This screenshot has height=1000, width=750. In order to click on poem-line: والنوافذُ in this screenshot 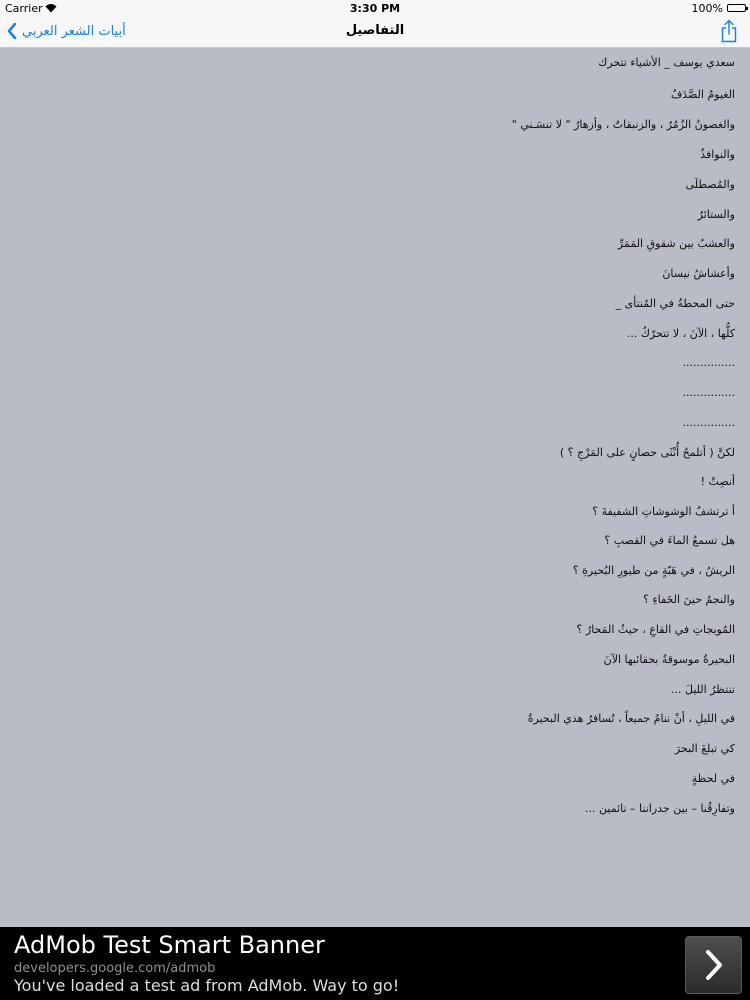, I will do `click(717, 154)`.